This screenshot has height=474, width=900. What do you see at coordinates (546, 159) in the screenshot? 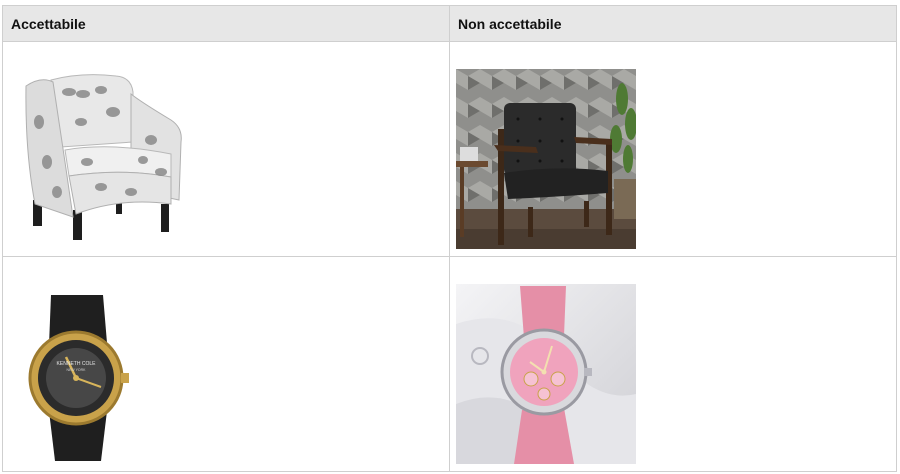
I see `leather-armchair-lifestyle-image` at bounding box center [546, 159].